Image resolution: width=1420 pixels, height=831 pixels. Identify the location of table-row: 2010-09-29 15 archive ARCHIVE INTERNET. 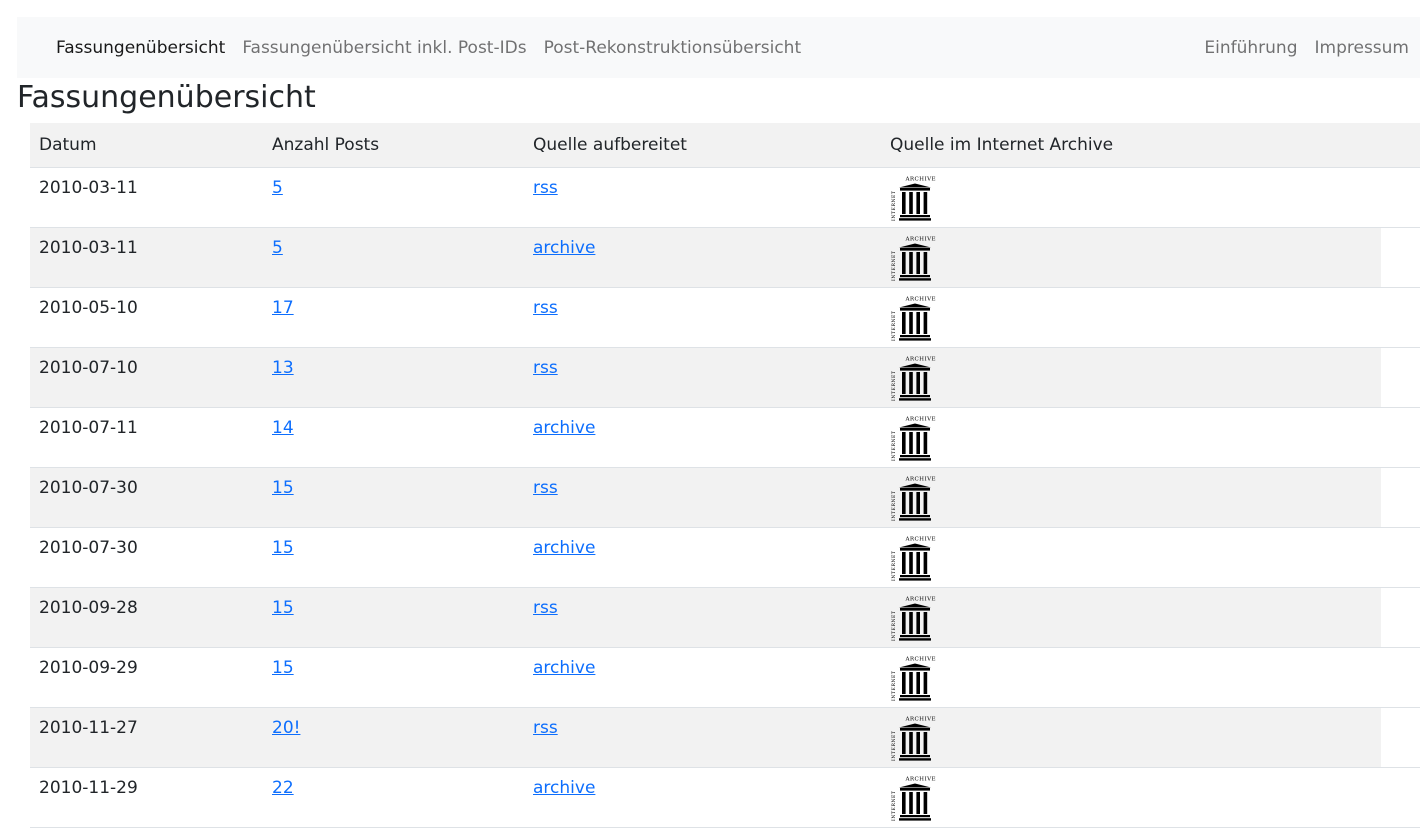
(725, 678).